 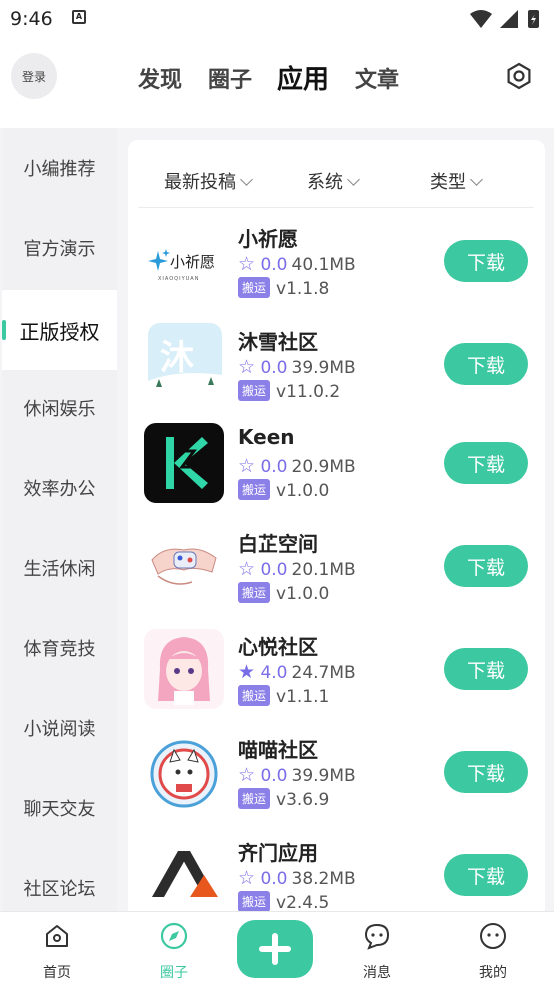 I want to click on app-meta: ☆ 0.0 20.1MB, so click(x=297, y=569).